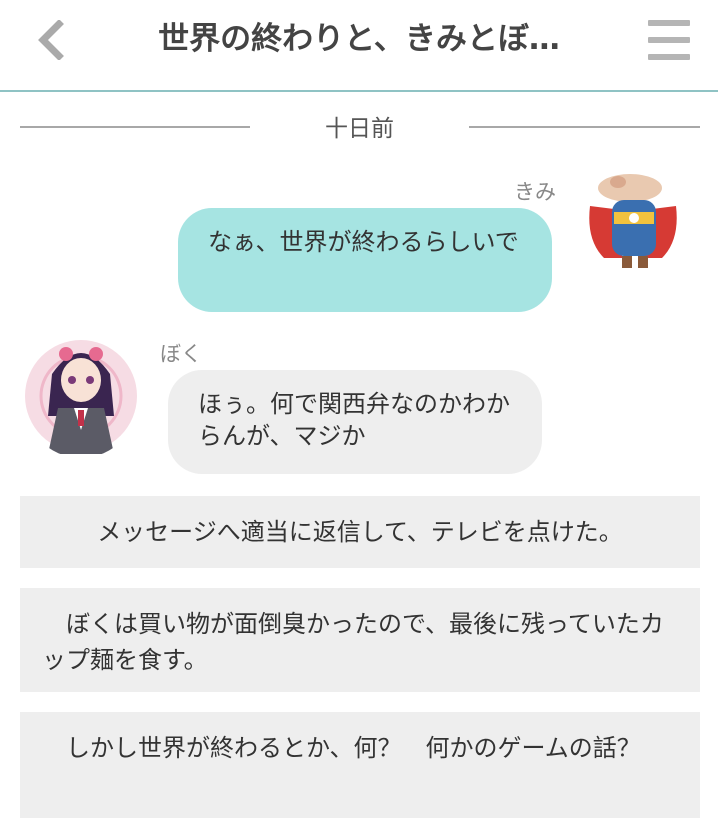 Image resolution: width=718 pixels, height=825 pixels. I want to click on message-bubble-kimi: なぁ、世界が終わるらしいで, so click(365, 260).